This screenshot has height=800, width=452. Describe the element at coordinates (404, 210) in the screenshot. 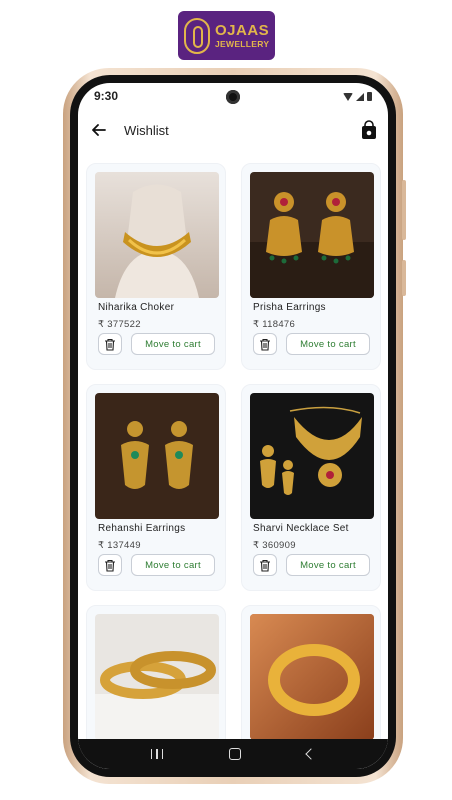

I see `phone-power-button` at that location.